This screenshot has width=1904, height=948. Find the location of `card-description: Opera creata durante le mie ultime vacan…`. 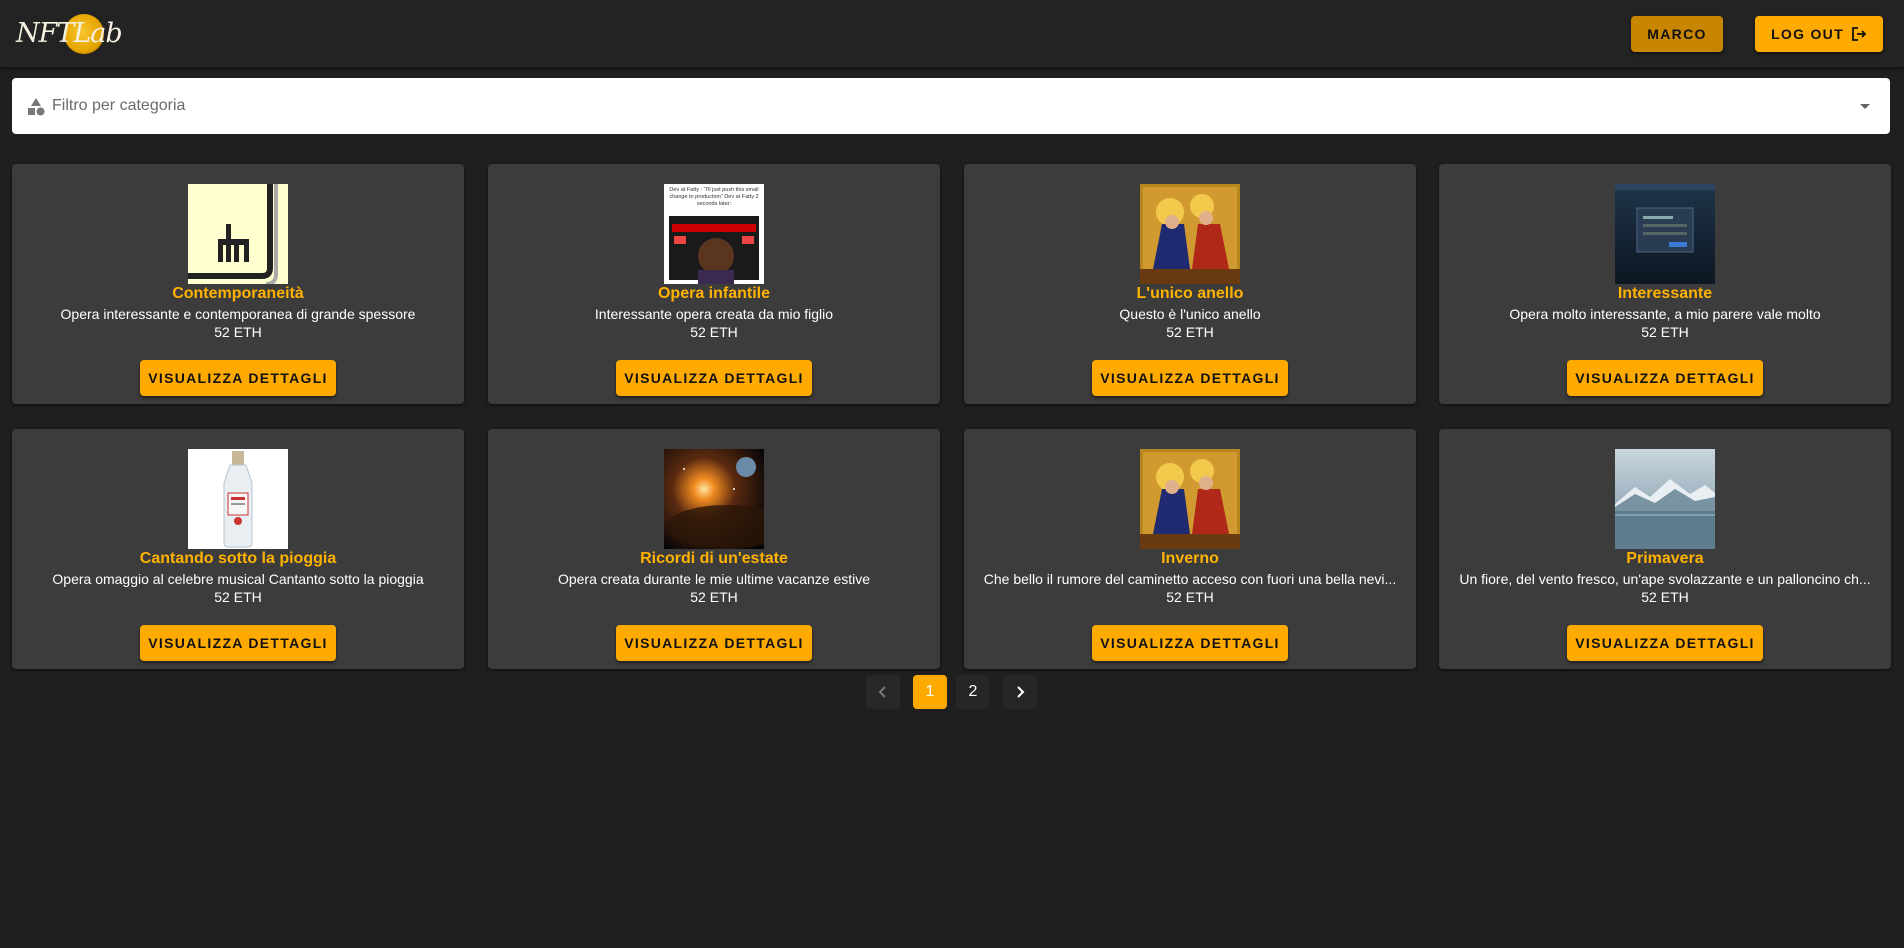

card-description: Opera creata durante le mie ultime vacan… is located at coordinates (714, 579).